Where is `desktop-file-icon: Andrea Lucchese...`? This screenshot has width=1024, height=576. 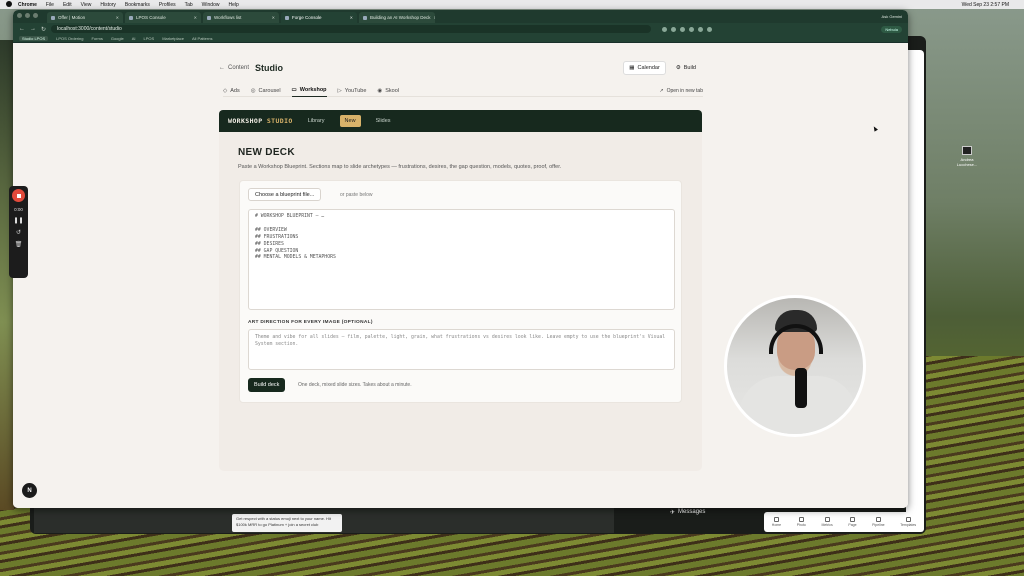 desktop-file-icon: Andrea Lucchese... is located at coordinates (967, 156).